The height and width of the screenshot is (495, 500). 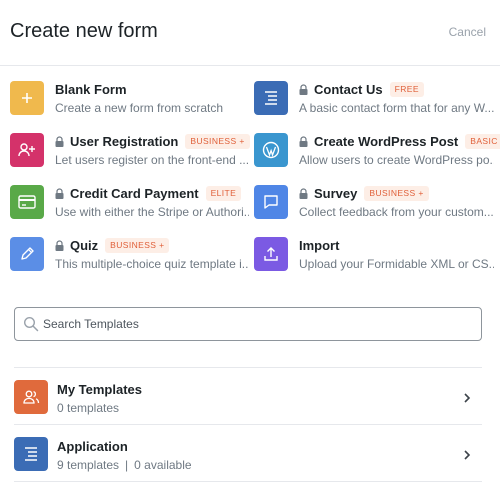 What do you see at coordinates (124, 465) in the screenshot?
I see `category-meta: 9 templates | 0 available` at bounding box center [124, 465].